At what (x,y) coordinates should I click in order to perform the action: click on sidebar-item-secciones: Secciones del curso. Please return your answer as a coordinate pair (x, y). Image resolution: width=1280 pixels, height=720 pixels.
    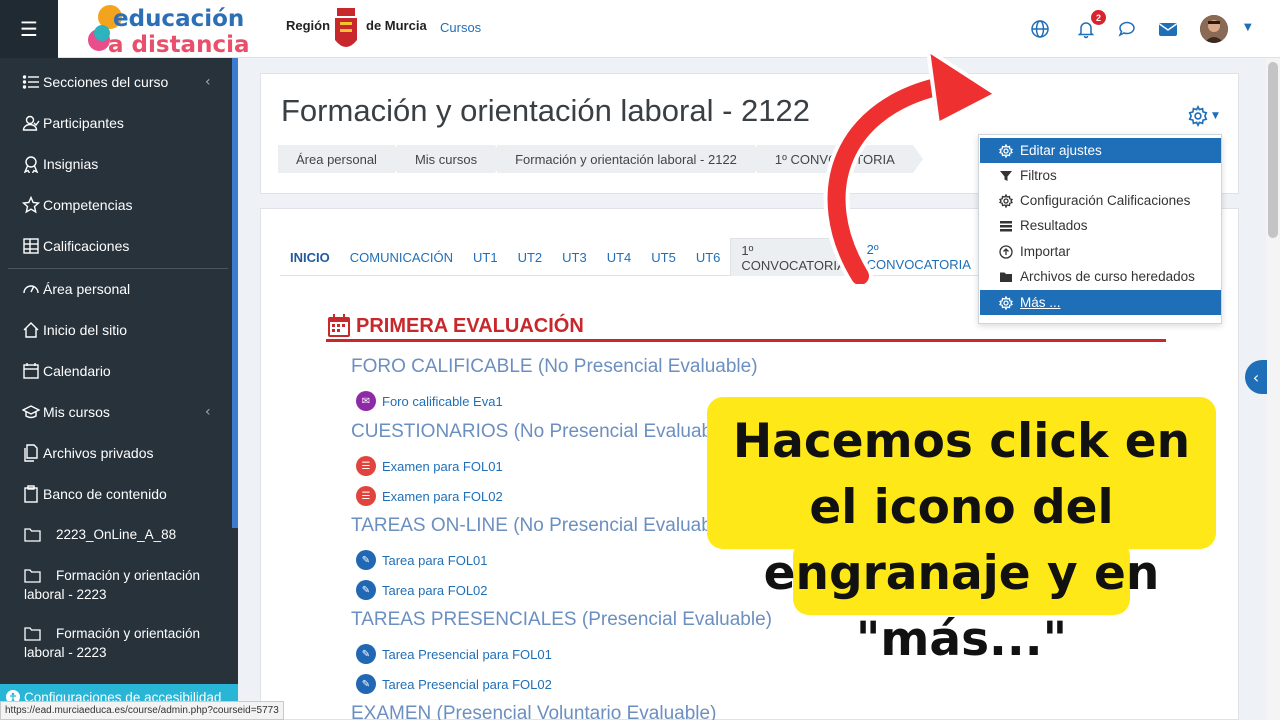
    Looking at the image, I should click on (122, 82).